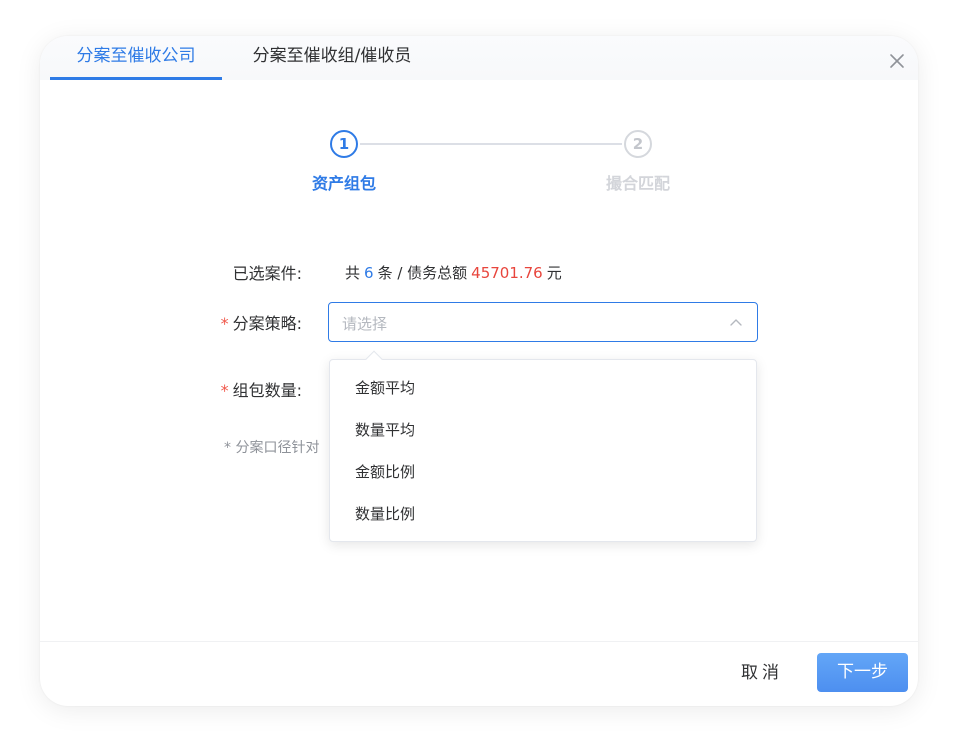 This screenshot has width=958, height=750. What do you see at coordinates (332, 58) in the screenshot?
I see `tab-assign-to-group-or-collector: 分案至催收组/催收员` at bounding box center [332, 58].